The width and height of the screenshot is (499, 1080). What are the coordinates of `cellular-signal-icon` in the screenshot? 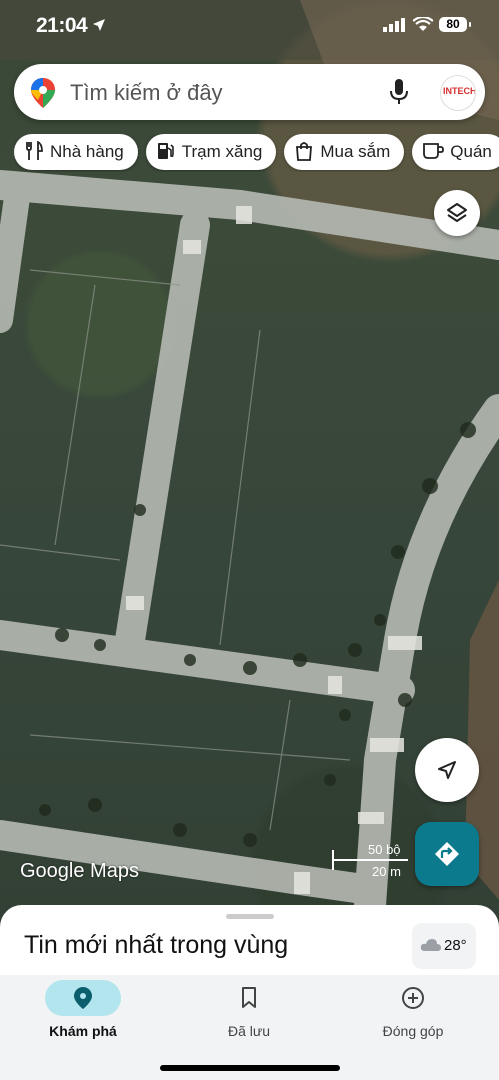 It's located at (394, 25).